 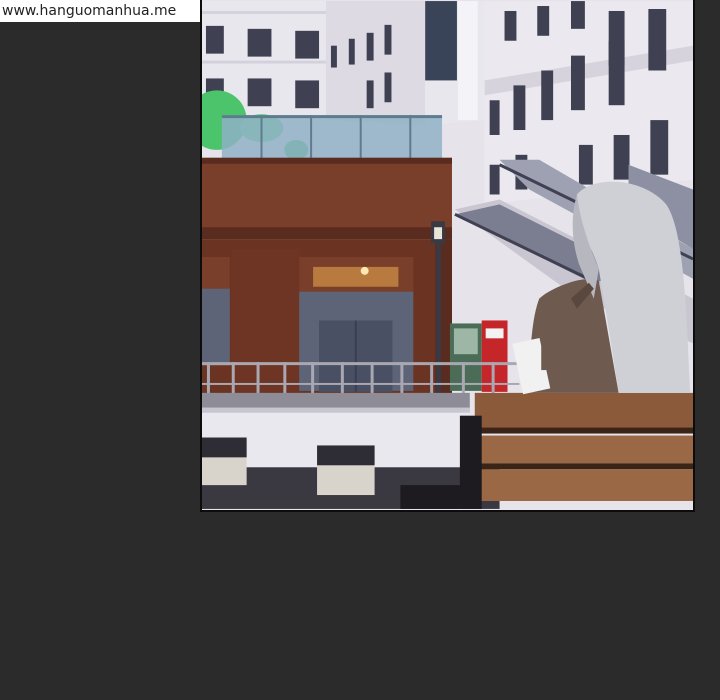 I want to click on wooden-pavilion, so click(x=327, y=277).